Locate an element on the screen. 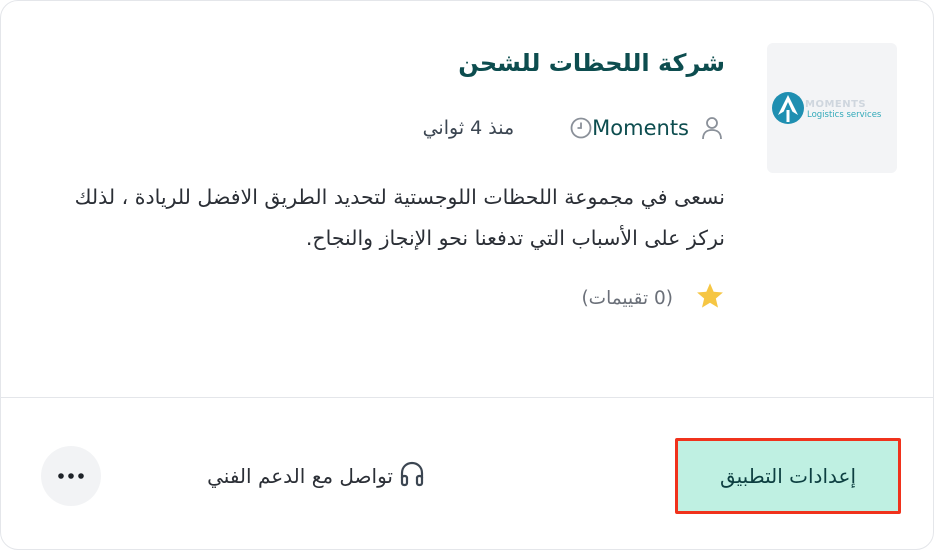 This screenshot has width=936, height=552. user-icon is located at coordinates (712, 128).